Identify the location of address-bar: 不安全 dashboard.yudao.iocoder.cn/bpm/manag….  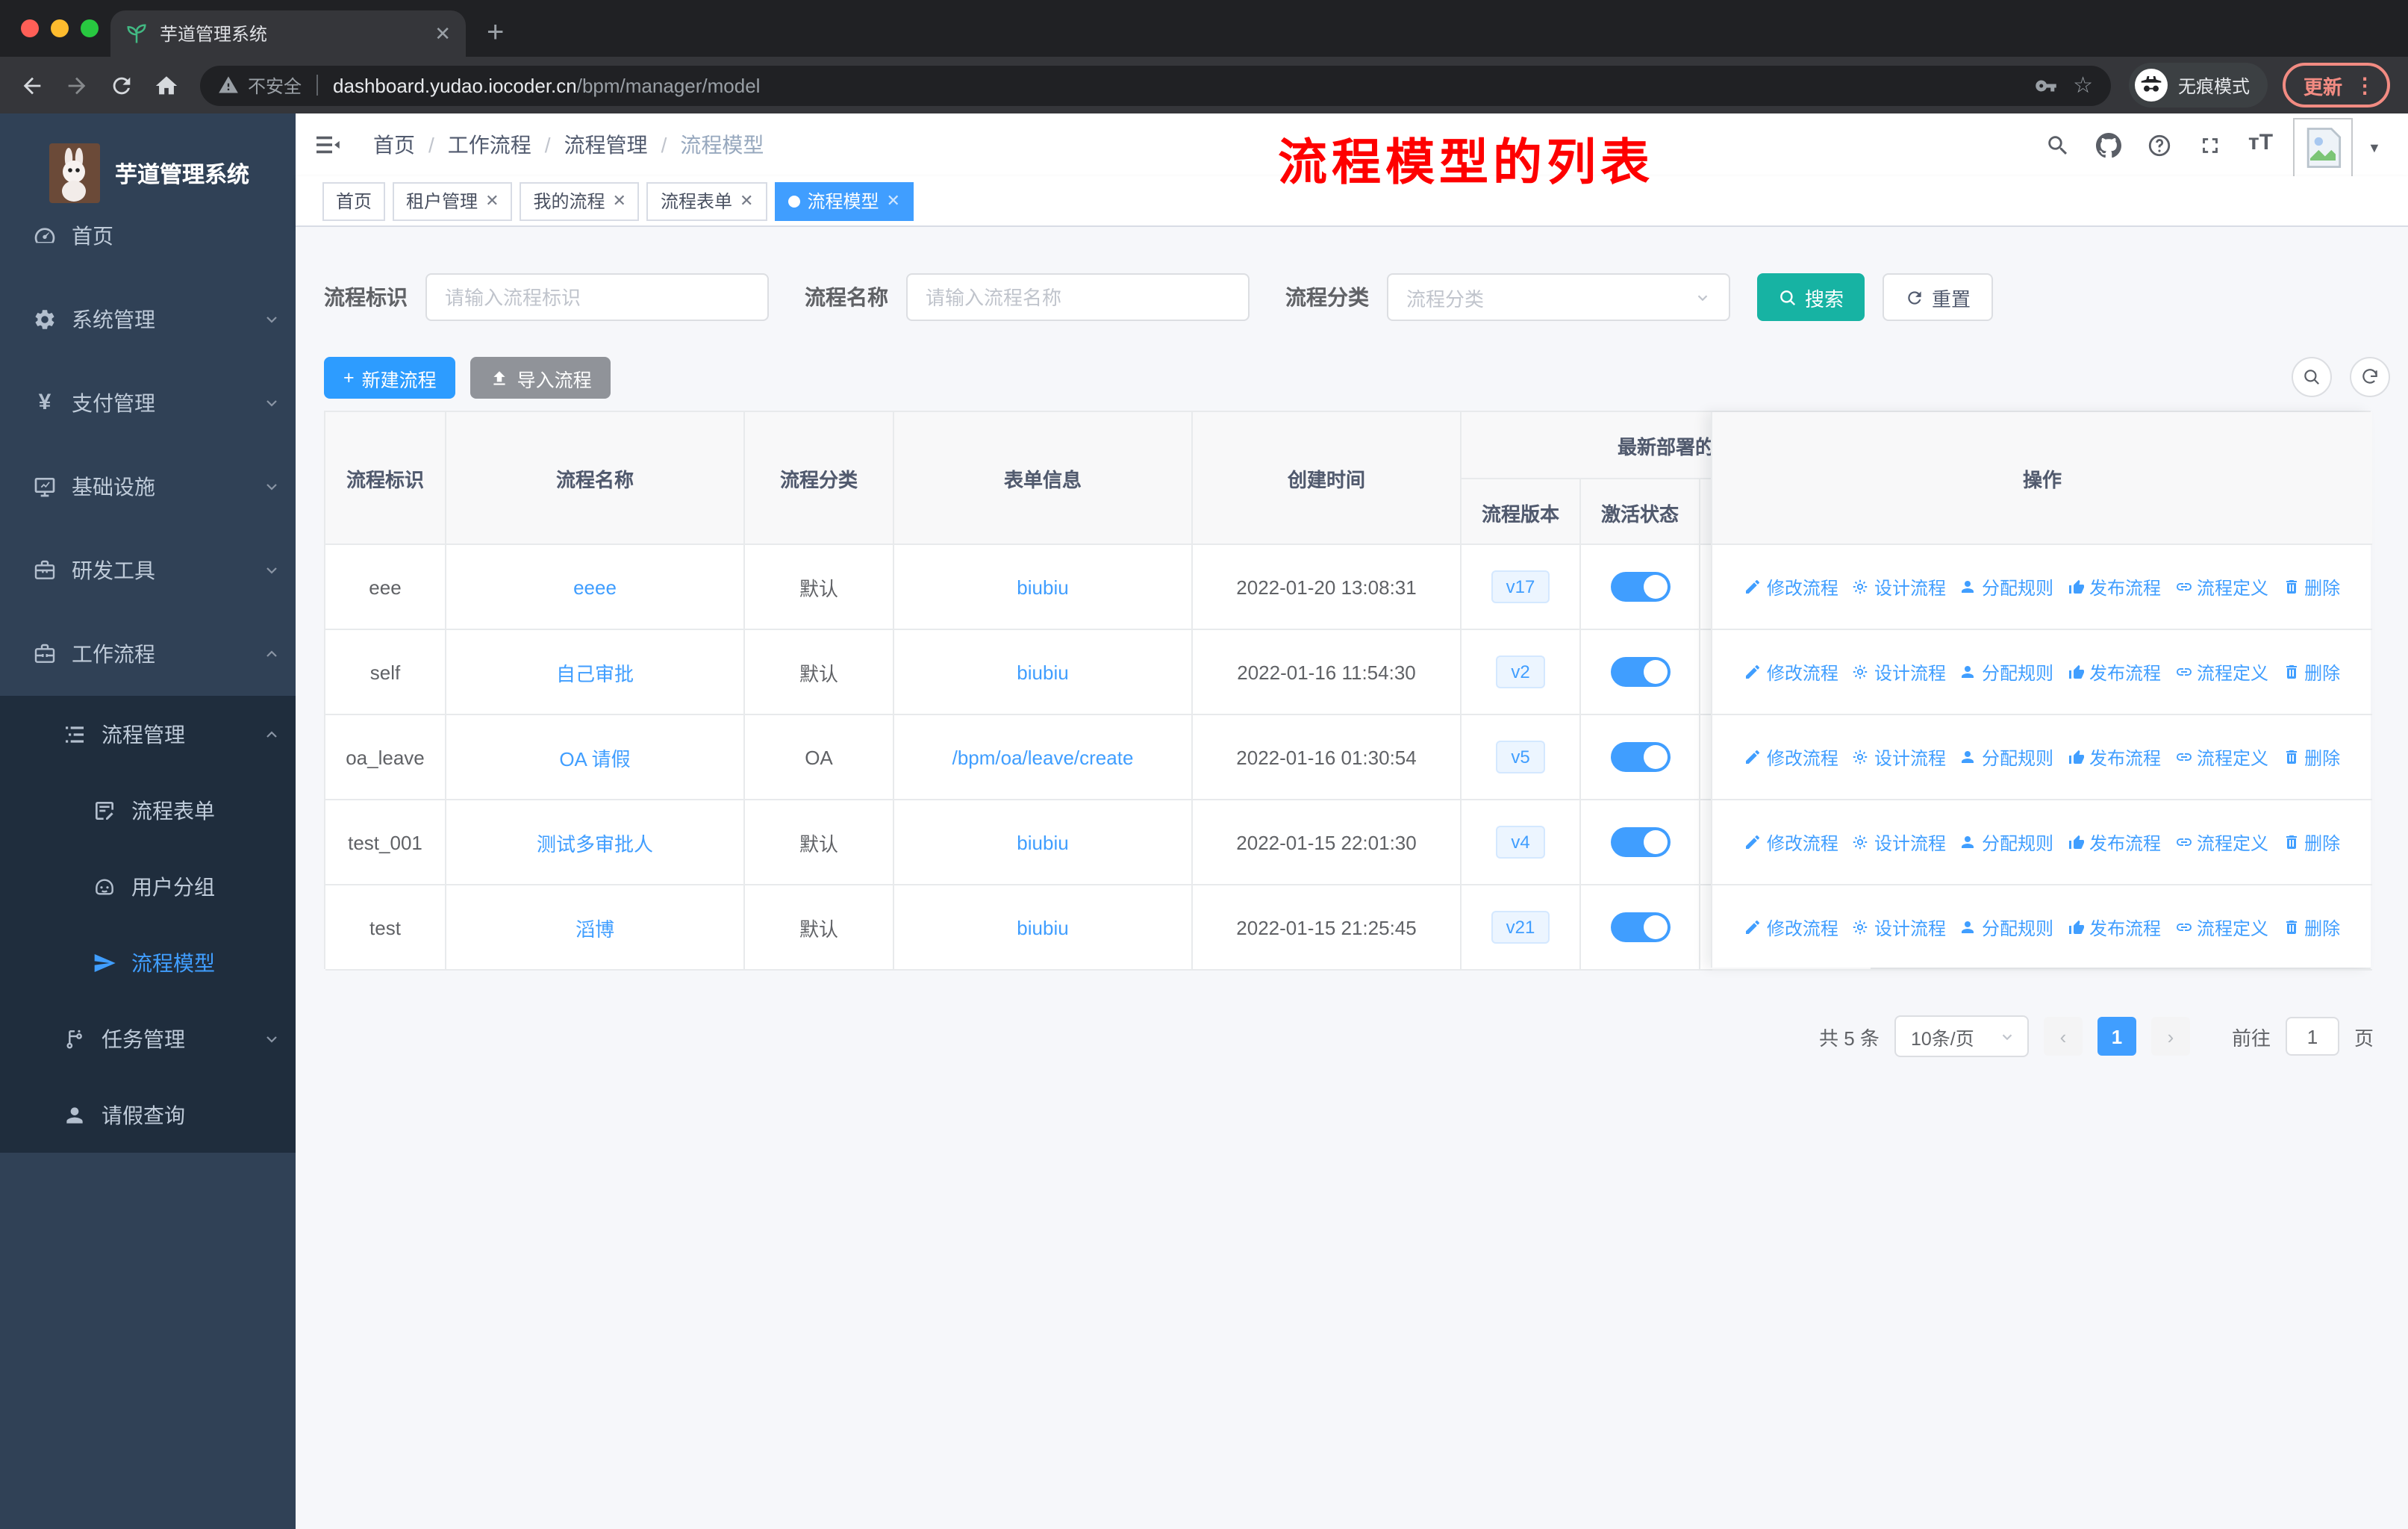
(1155, 85).